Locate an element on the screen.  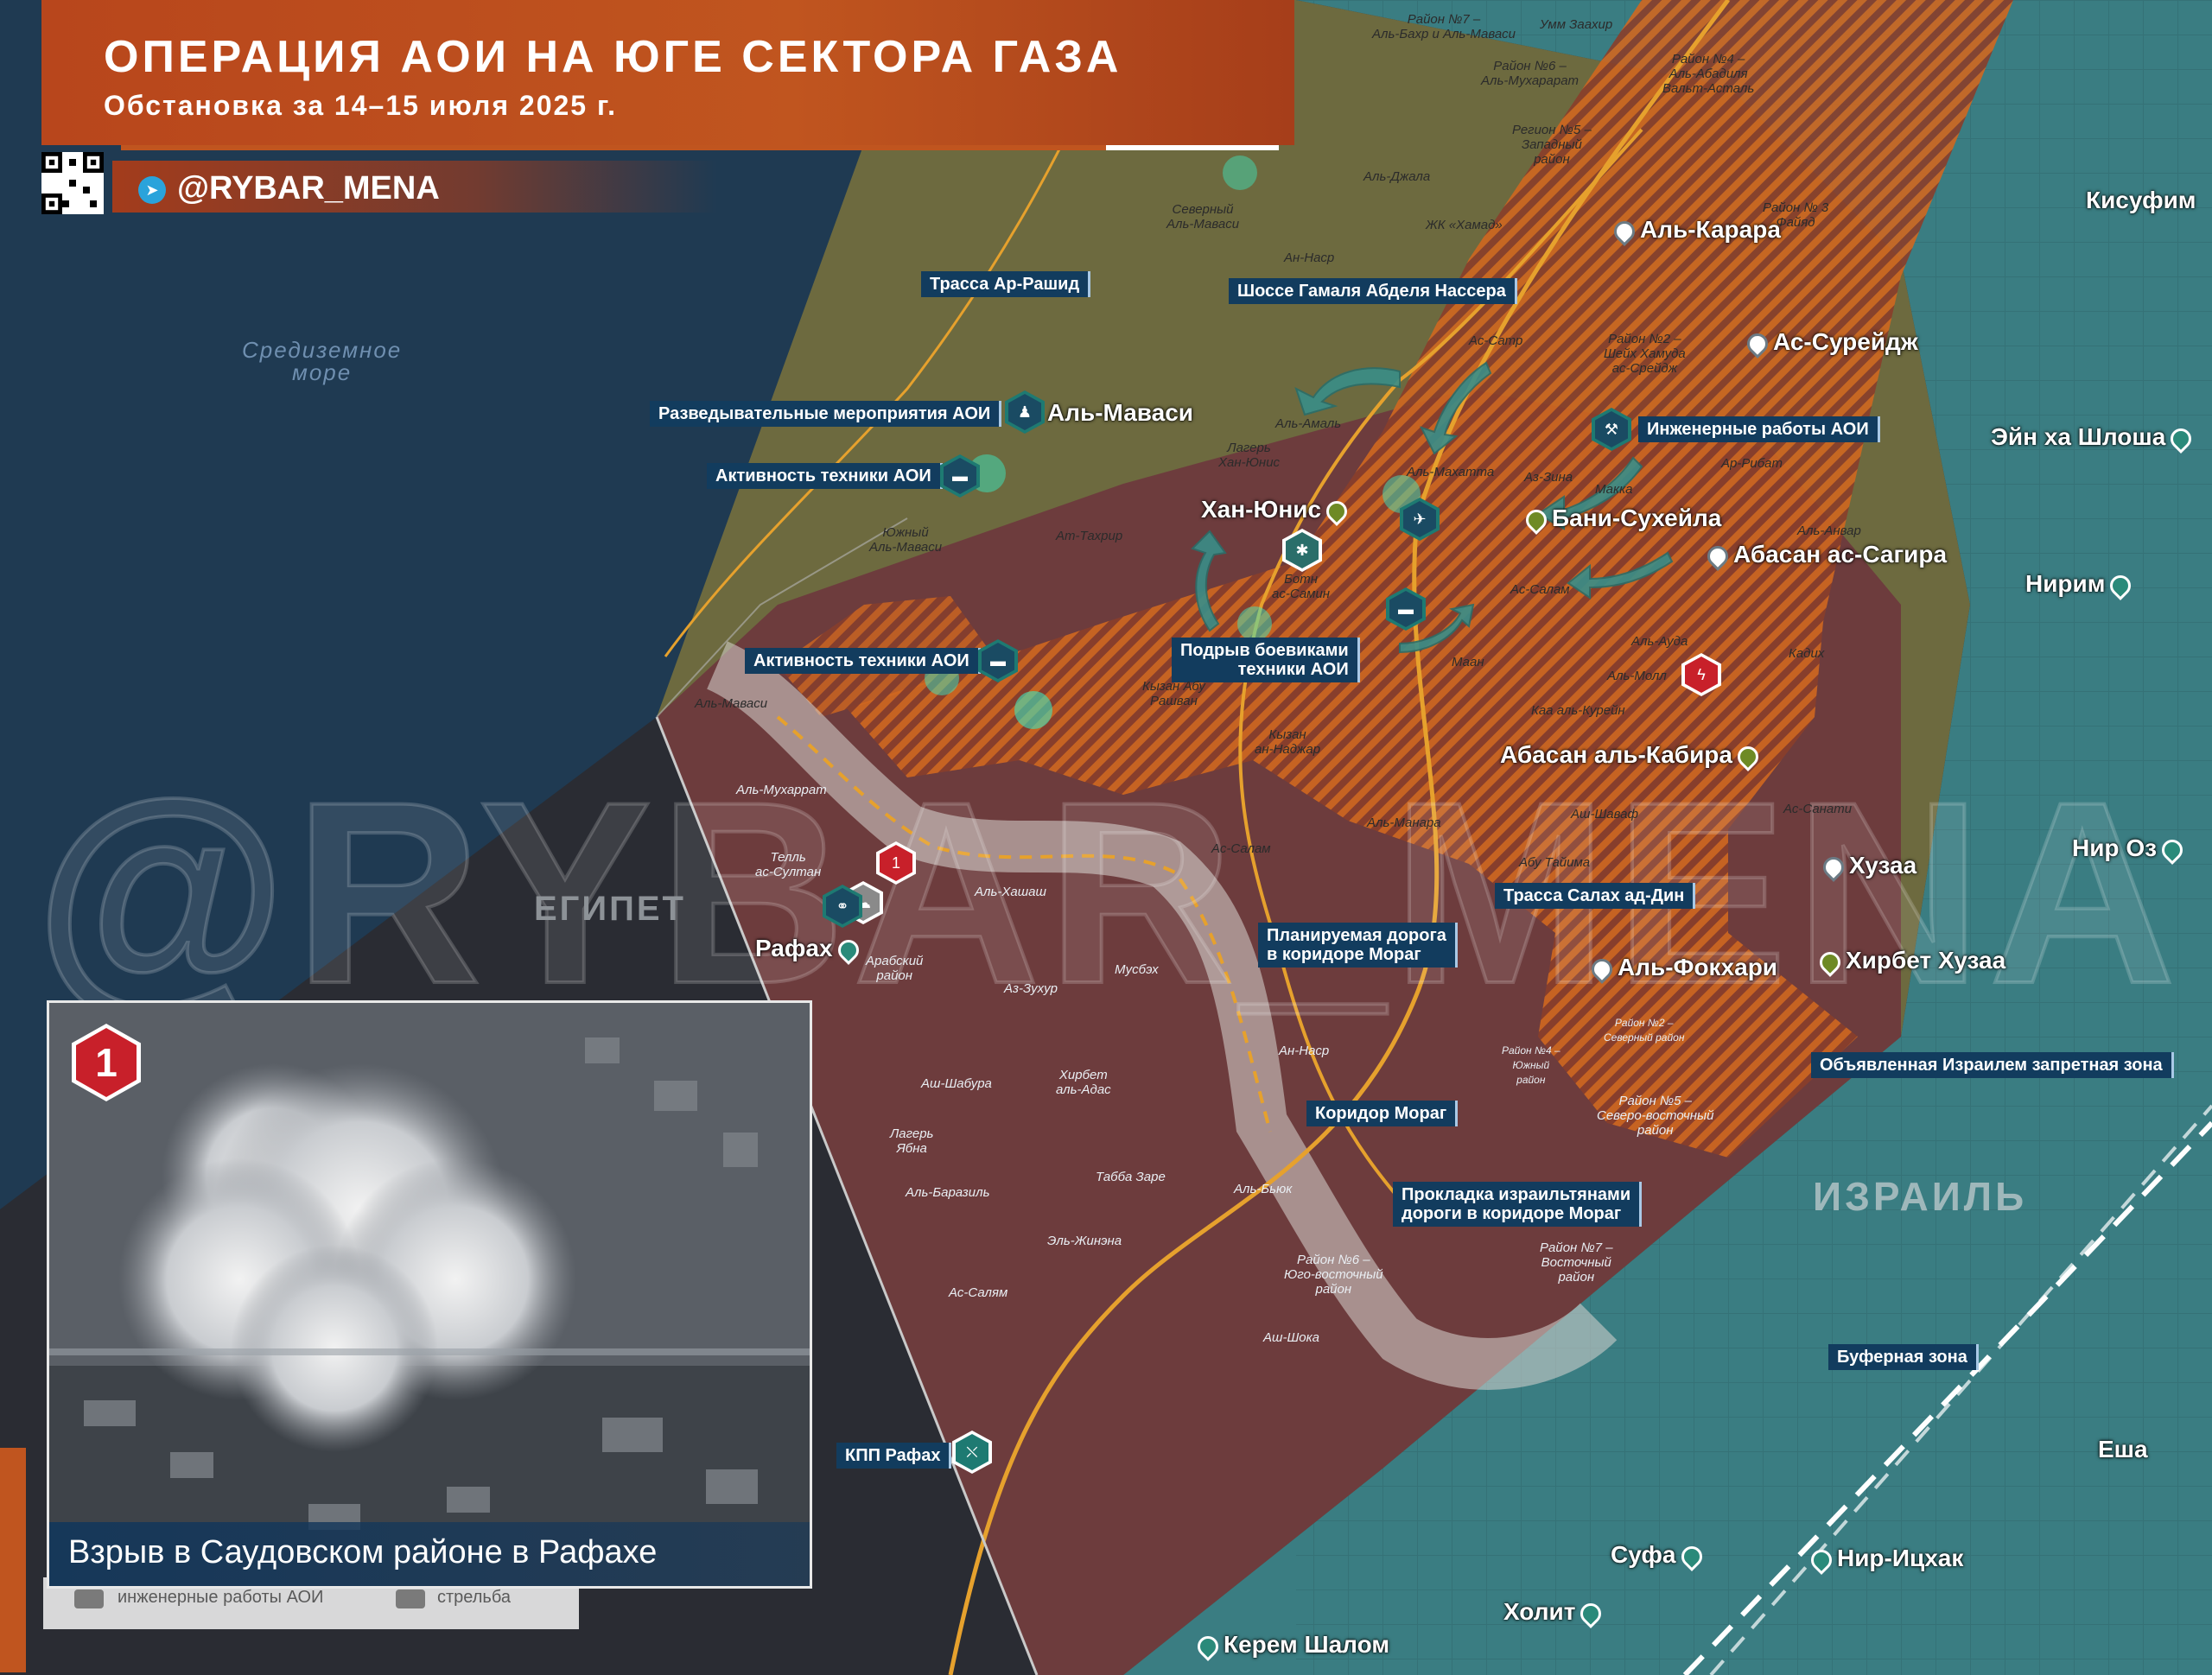
inset-photo: 1 Взрыв в Саудовском районе в Рафахе is located at coordinates (429, 1294).